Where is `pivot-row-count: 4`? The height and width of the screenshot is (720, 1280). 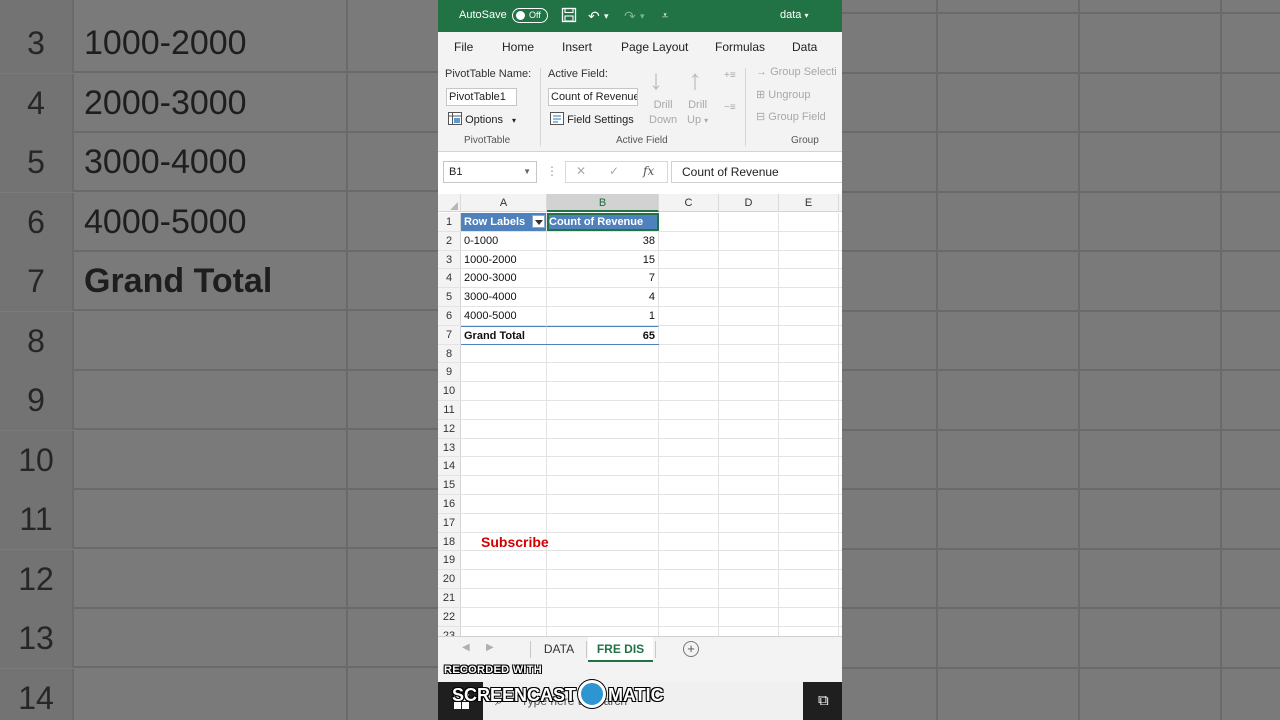
pivot-row-count: 4 is located at coordinates (603, 297).